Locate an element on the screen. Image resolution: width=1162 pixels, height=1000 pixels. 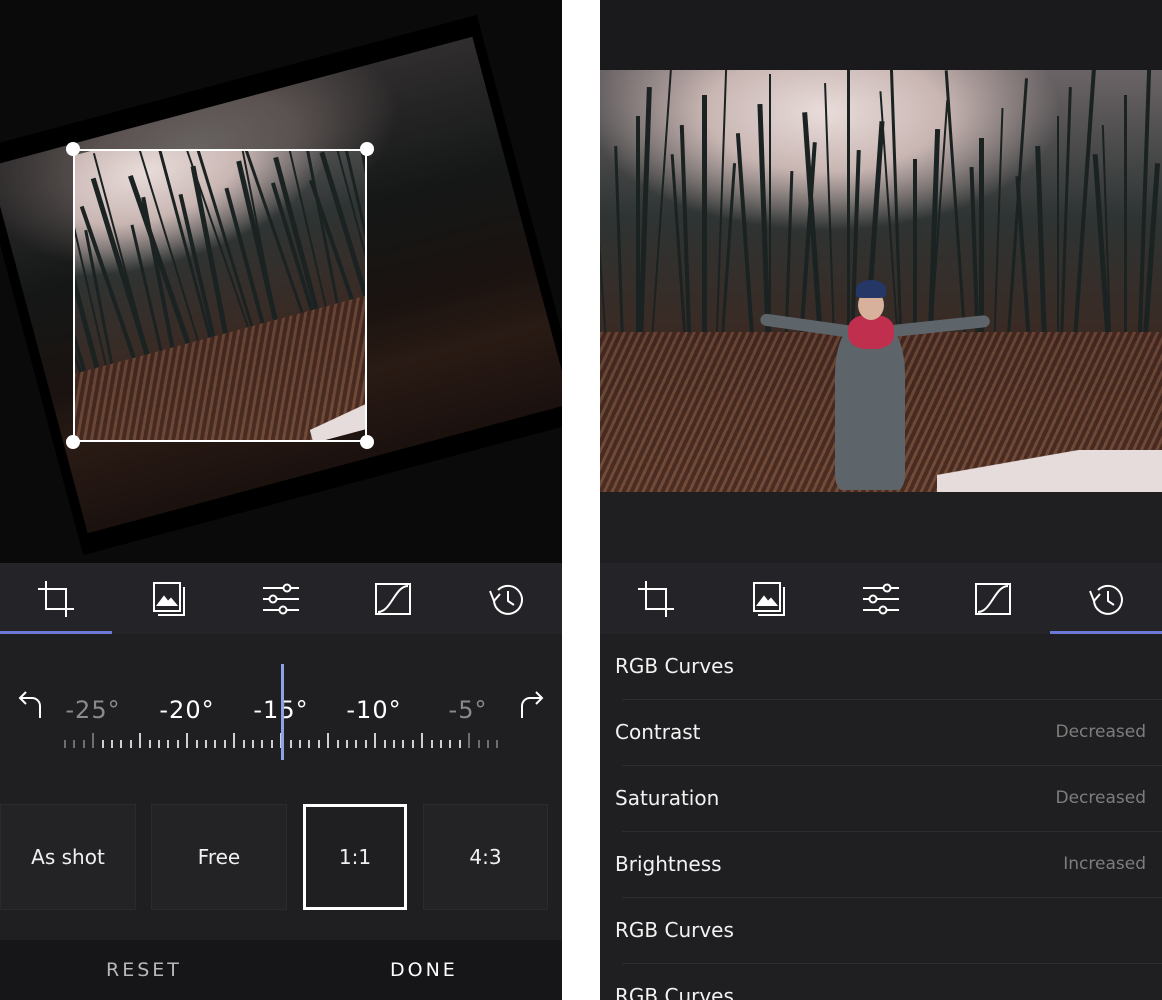
tick-label: -20° is located at coordinates (187, 710).